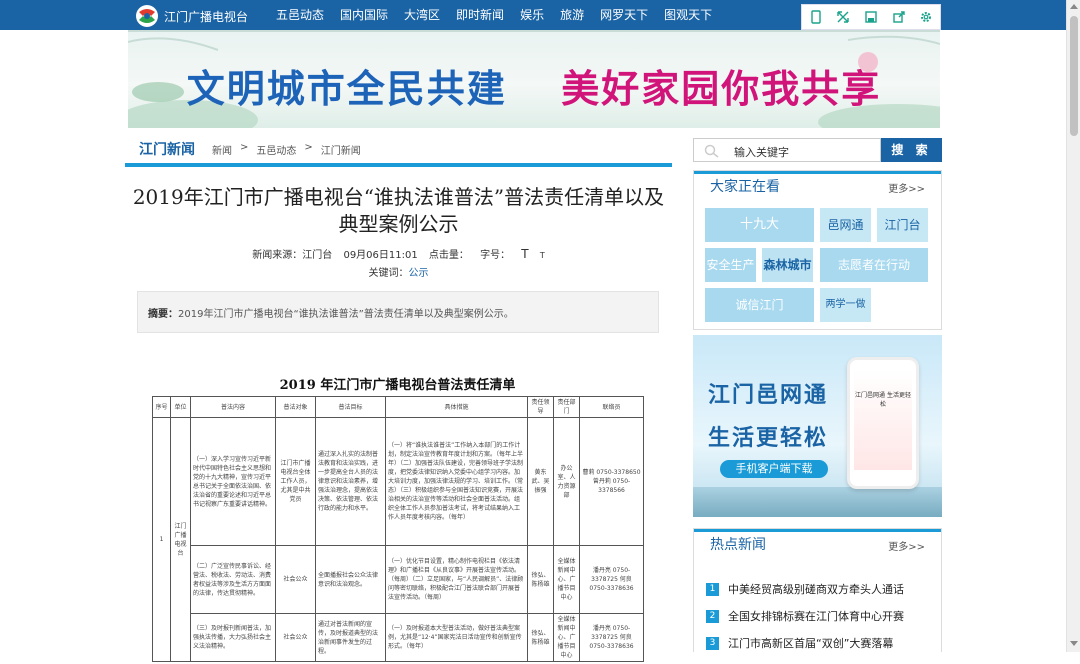 This screenshot has height=664, width=1080. What do you see at coordinates (768, 438) in the screenshot?
I see `ad-headline-2: 生活更轻松` at bounding box center [768, 438].